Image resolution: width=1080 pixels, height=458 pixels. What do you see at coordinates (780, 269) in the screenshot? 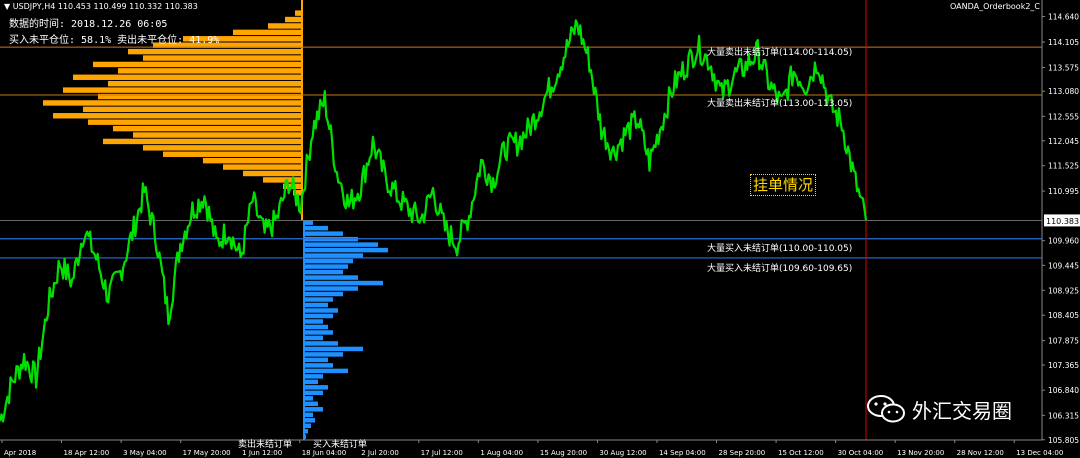
I see `big-buy-label-2: 大量买入未结订单(109.60-109.65)` at bounding box center [780, 269].